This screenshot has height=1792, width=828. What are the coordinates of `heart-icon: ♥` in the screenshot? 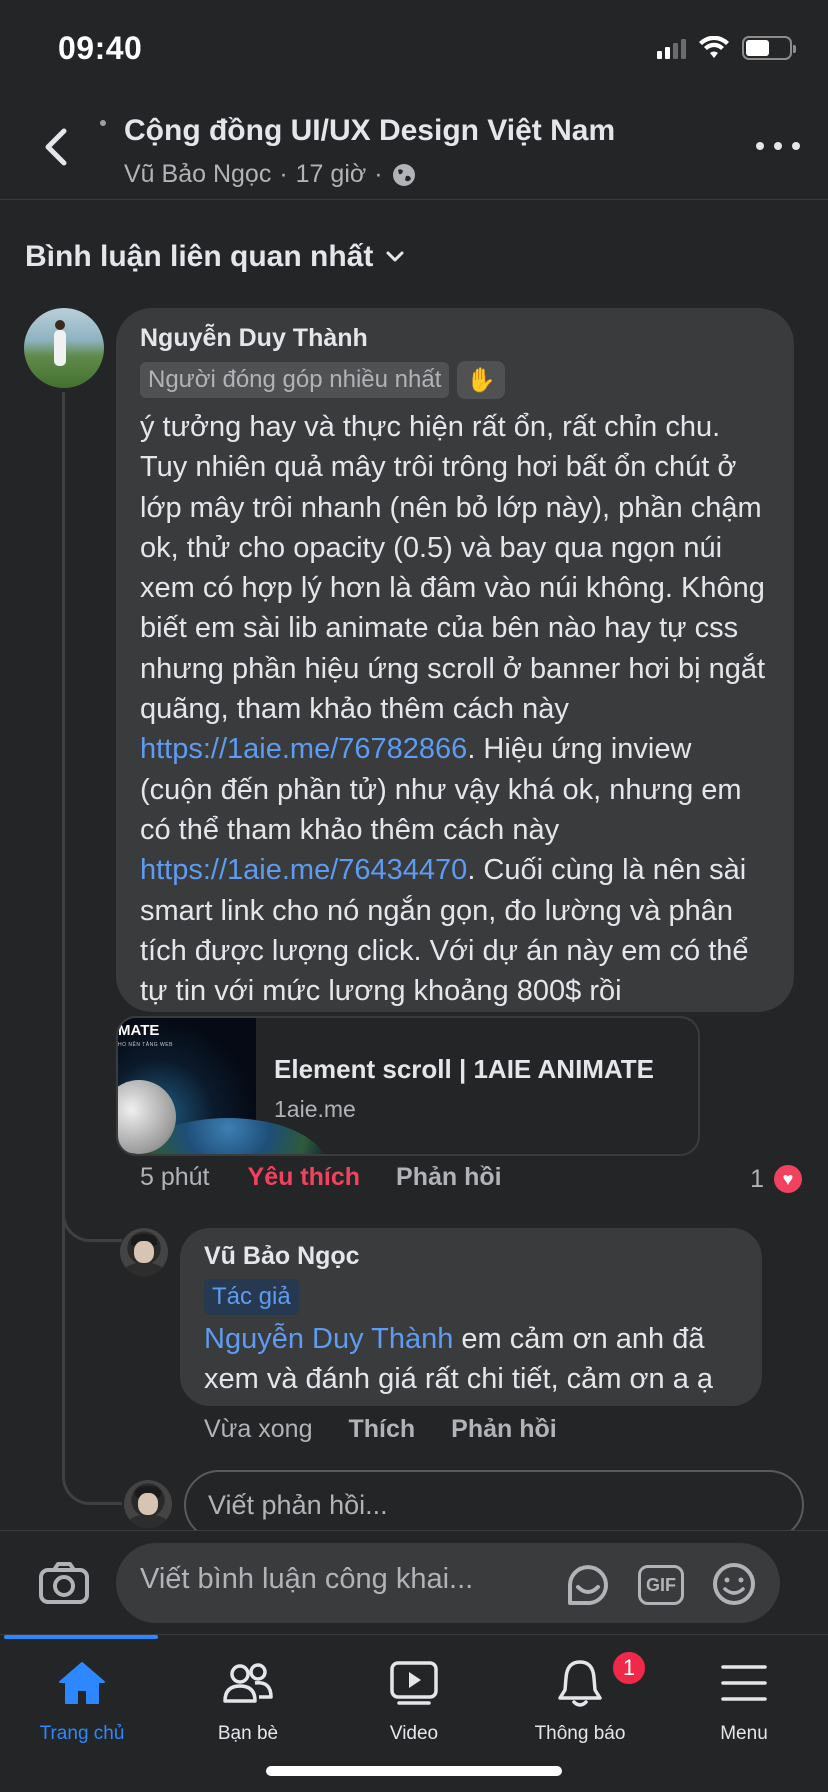 It's located at (788, 1179).